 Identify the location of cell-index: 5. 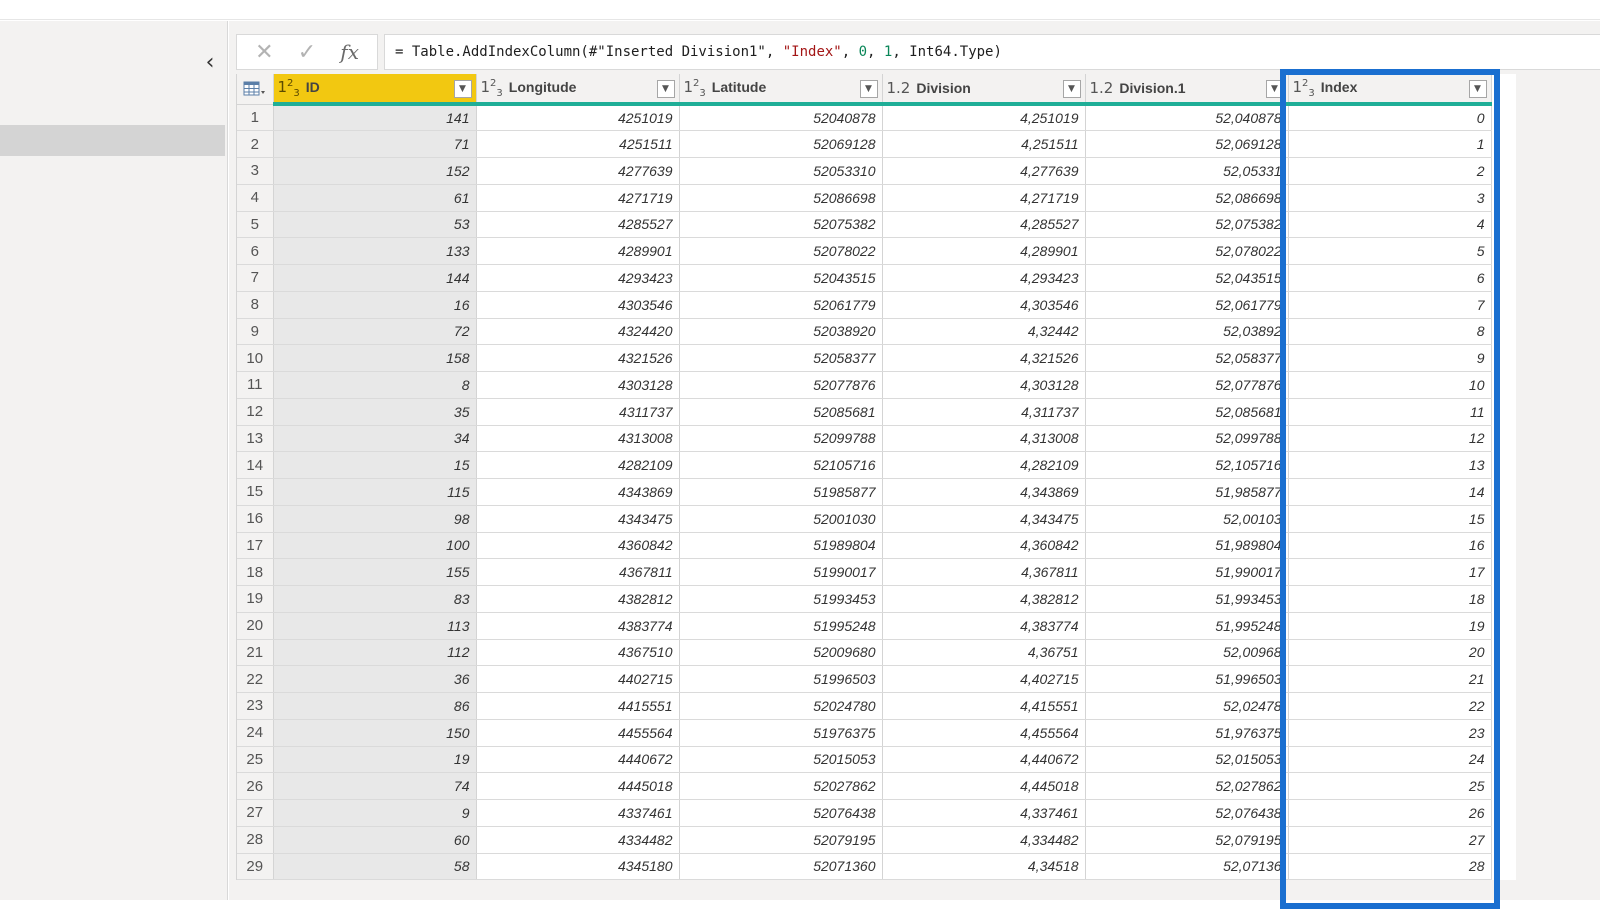
(1390, 251).